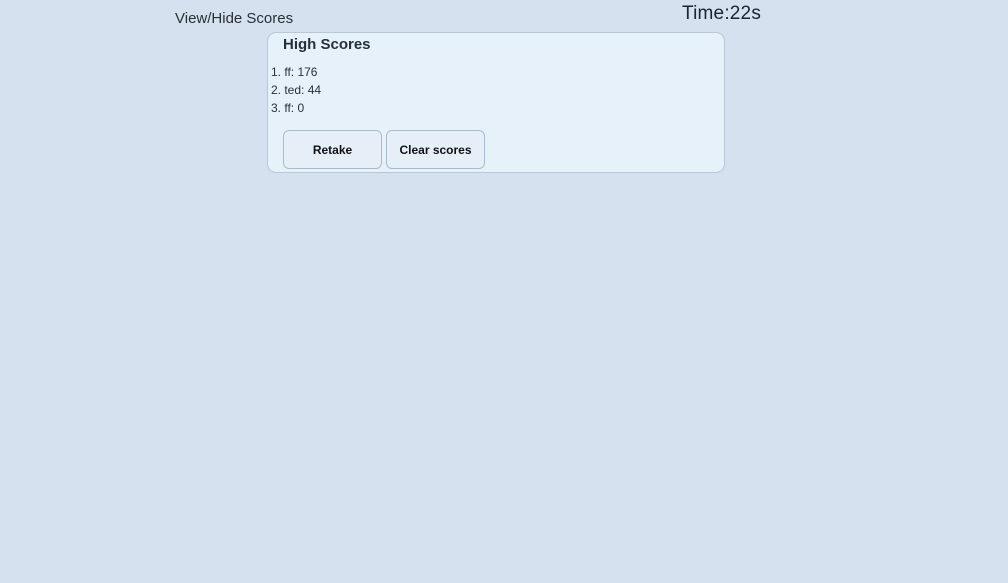 This screenshot has width=1008, height=583. I want to click on retake-button: Retake, so click(332, 149).